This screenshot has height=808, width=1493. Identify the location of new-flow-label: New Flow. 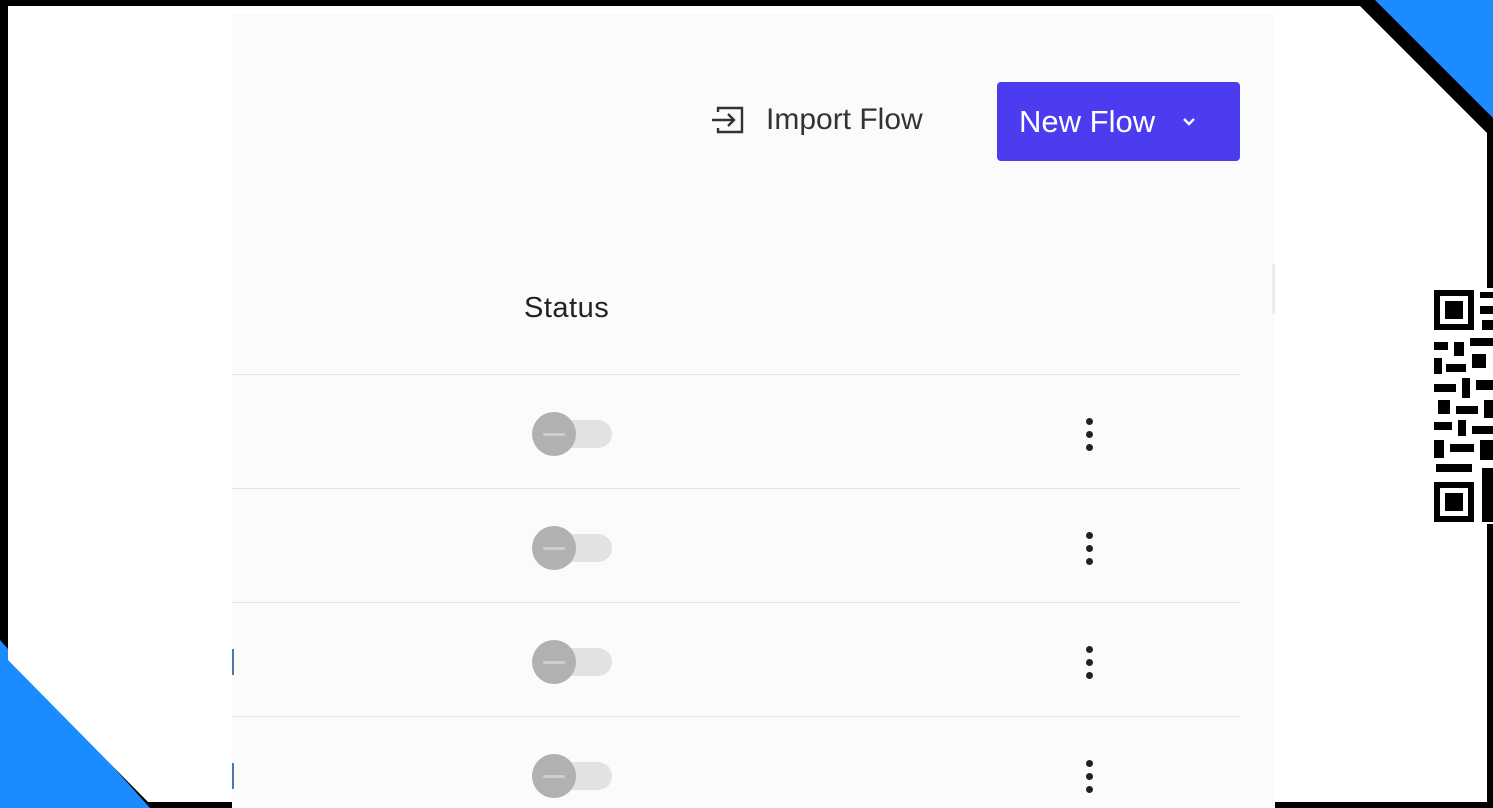
(1087, 121).